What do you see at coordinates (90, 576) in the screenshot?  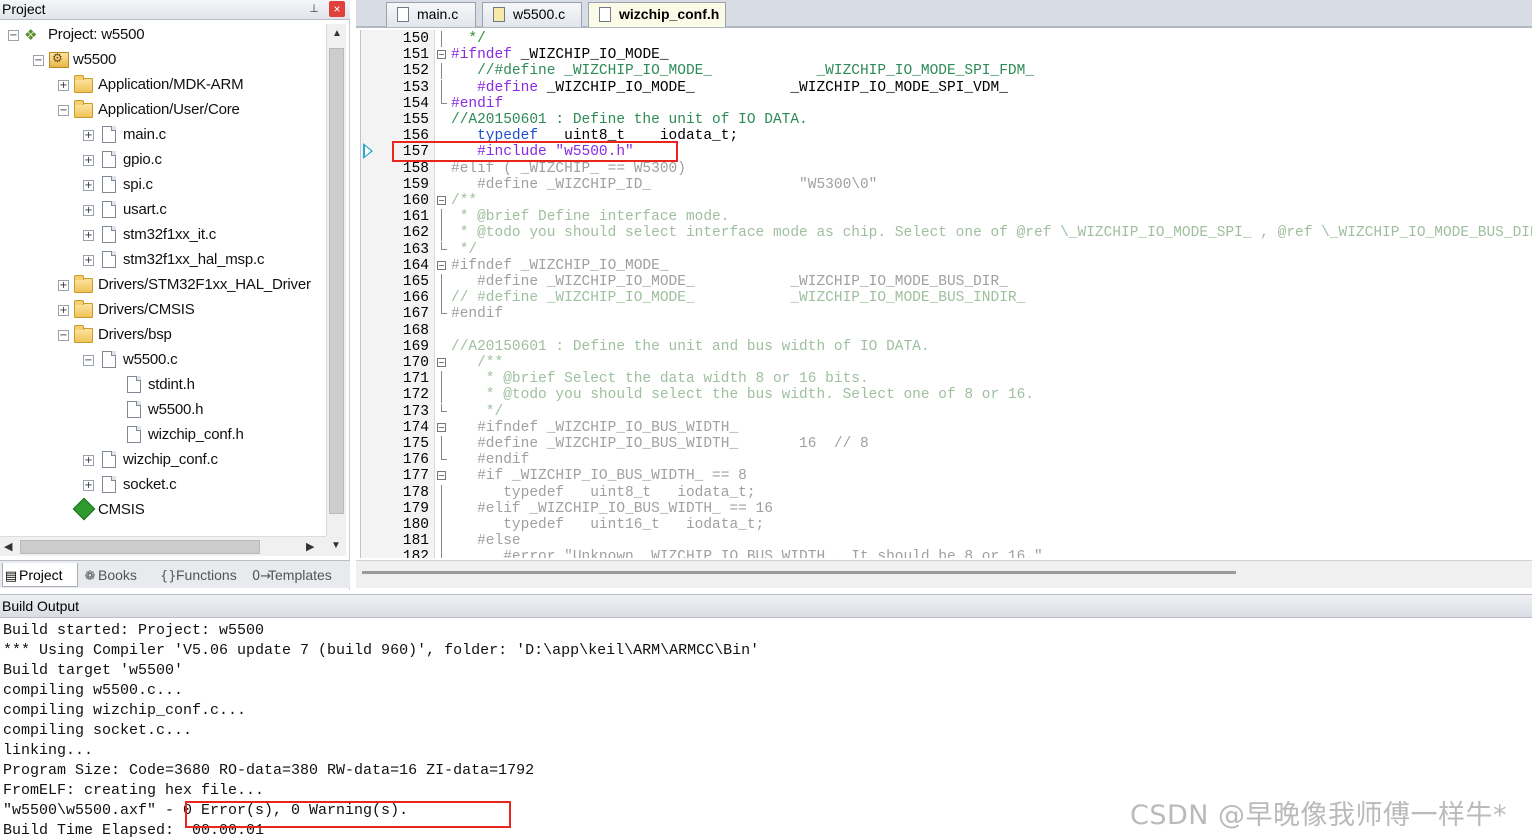 I see `books-icon: ❁` at bounding box center [90, 576].